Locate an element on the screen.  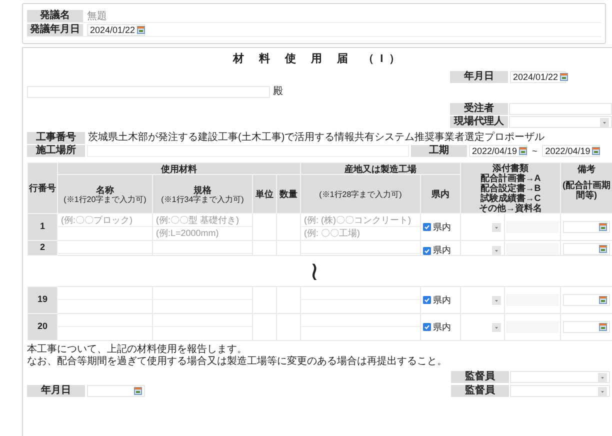
form-title: 材 料 使 用 届 （I） is located at coordinates (320, 59).